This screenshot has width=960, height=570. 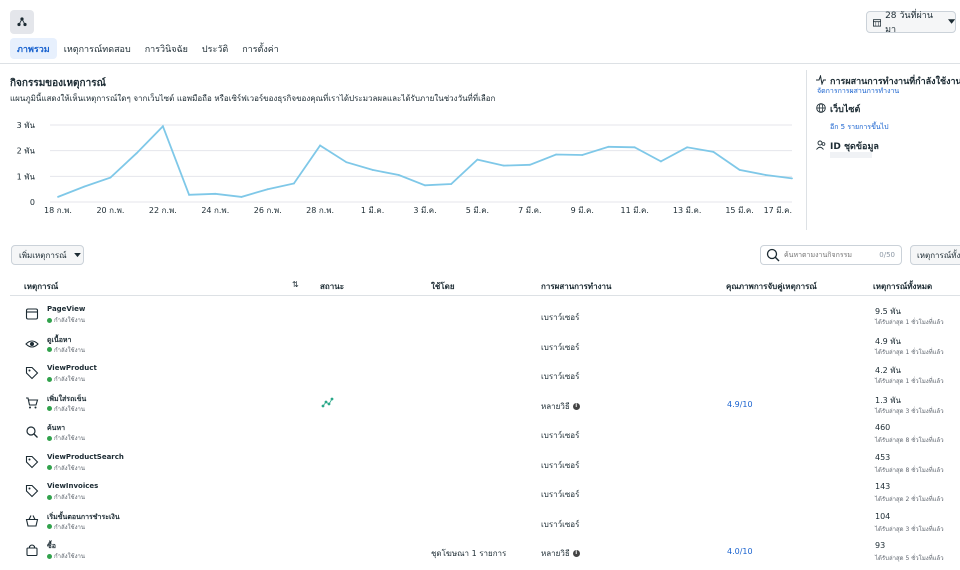 What do you see at coordinates (887, 255) in the screenshot?
I see `search-char-count: 0/50` at bounding box center [887, 255].